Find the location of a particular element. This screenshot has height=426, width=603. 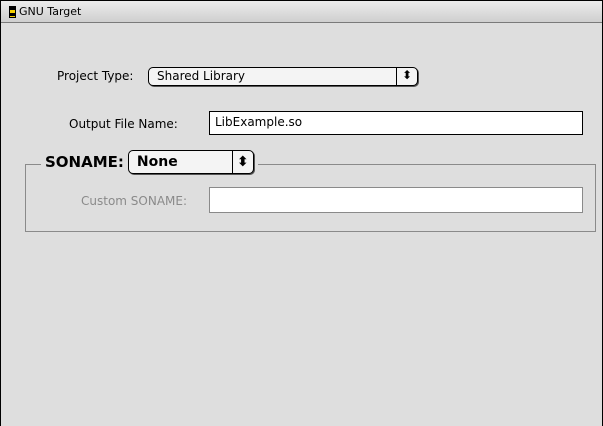

project-type-popup: Shared Library ⬍ is located at coordinates (283, 76).